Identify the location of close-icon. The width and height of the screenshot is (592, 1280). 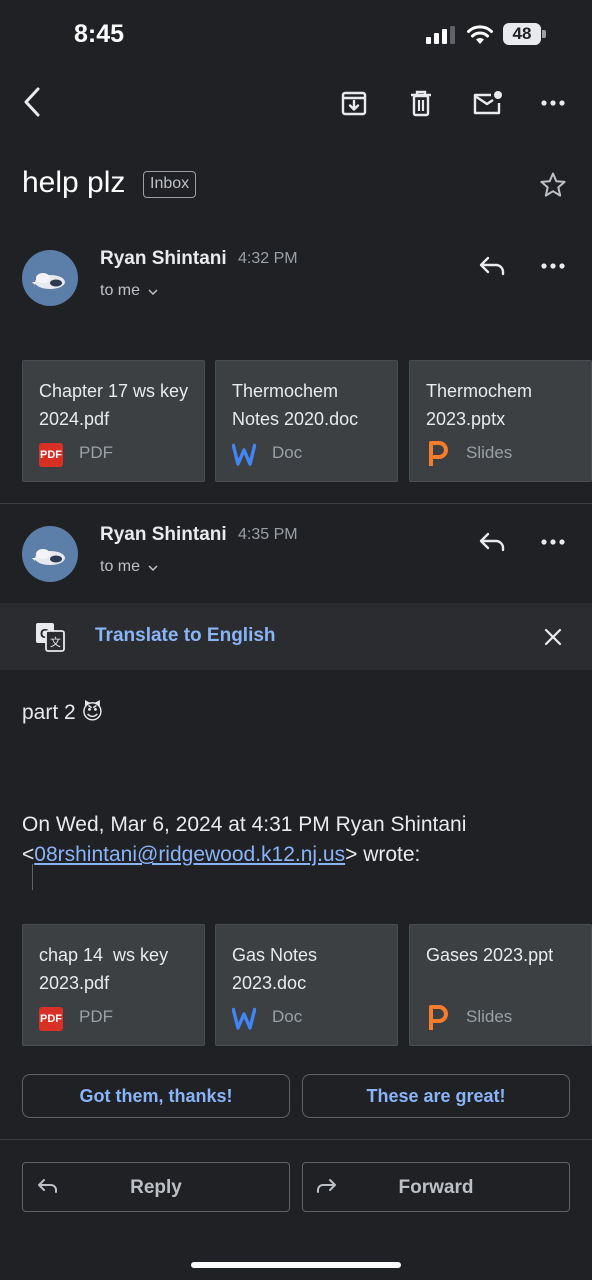
(553, 637).